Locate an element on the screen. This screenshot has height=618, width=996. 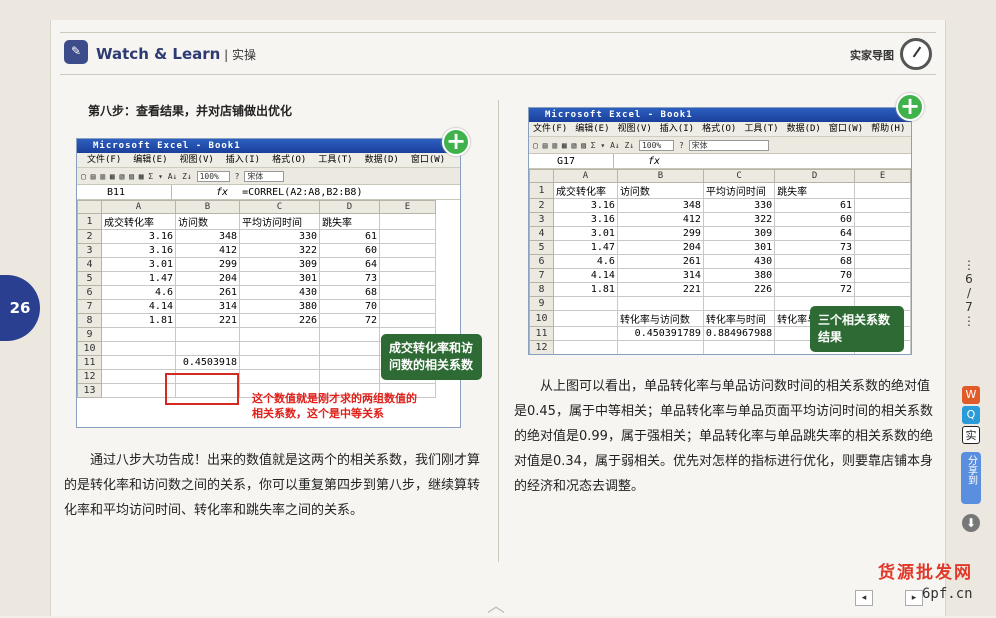
share-button: 分享到 is located at coordinates (971, 478).